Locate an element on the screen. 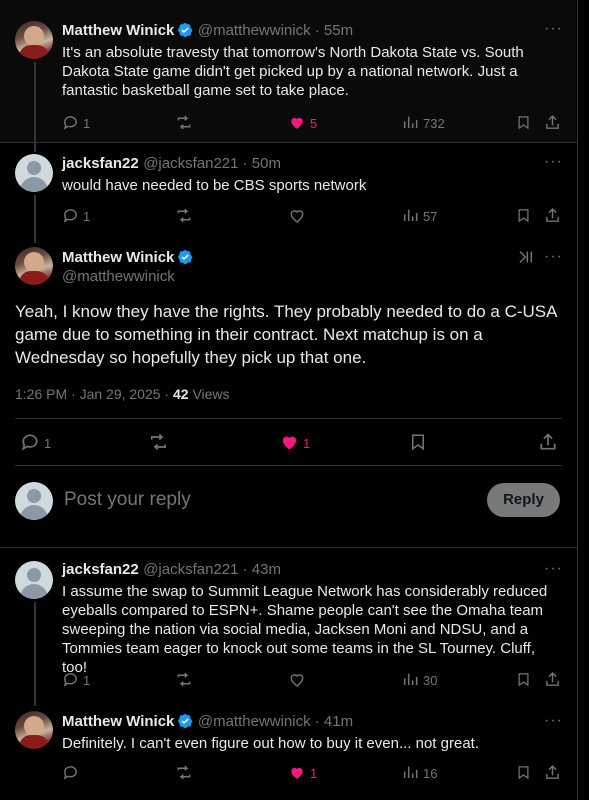 This screenshot has width=589, height=800. tweet-header: Matthew Winick @matthewwinick · 41m is located at coordinates (207, 722).